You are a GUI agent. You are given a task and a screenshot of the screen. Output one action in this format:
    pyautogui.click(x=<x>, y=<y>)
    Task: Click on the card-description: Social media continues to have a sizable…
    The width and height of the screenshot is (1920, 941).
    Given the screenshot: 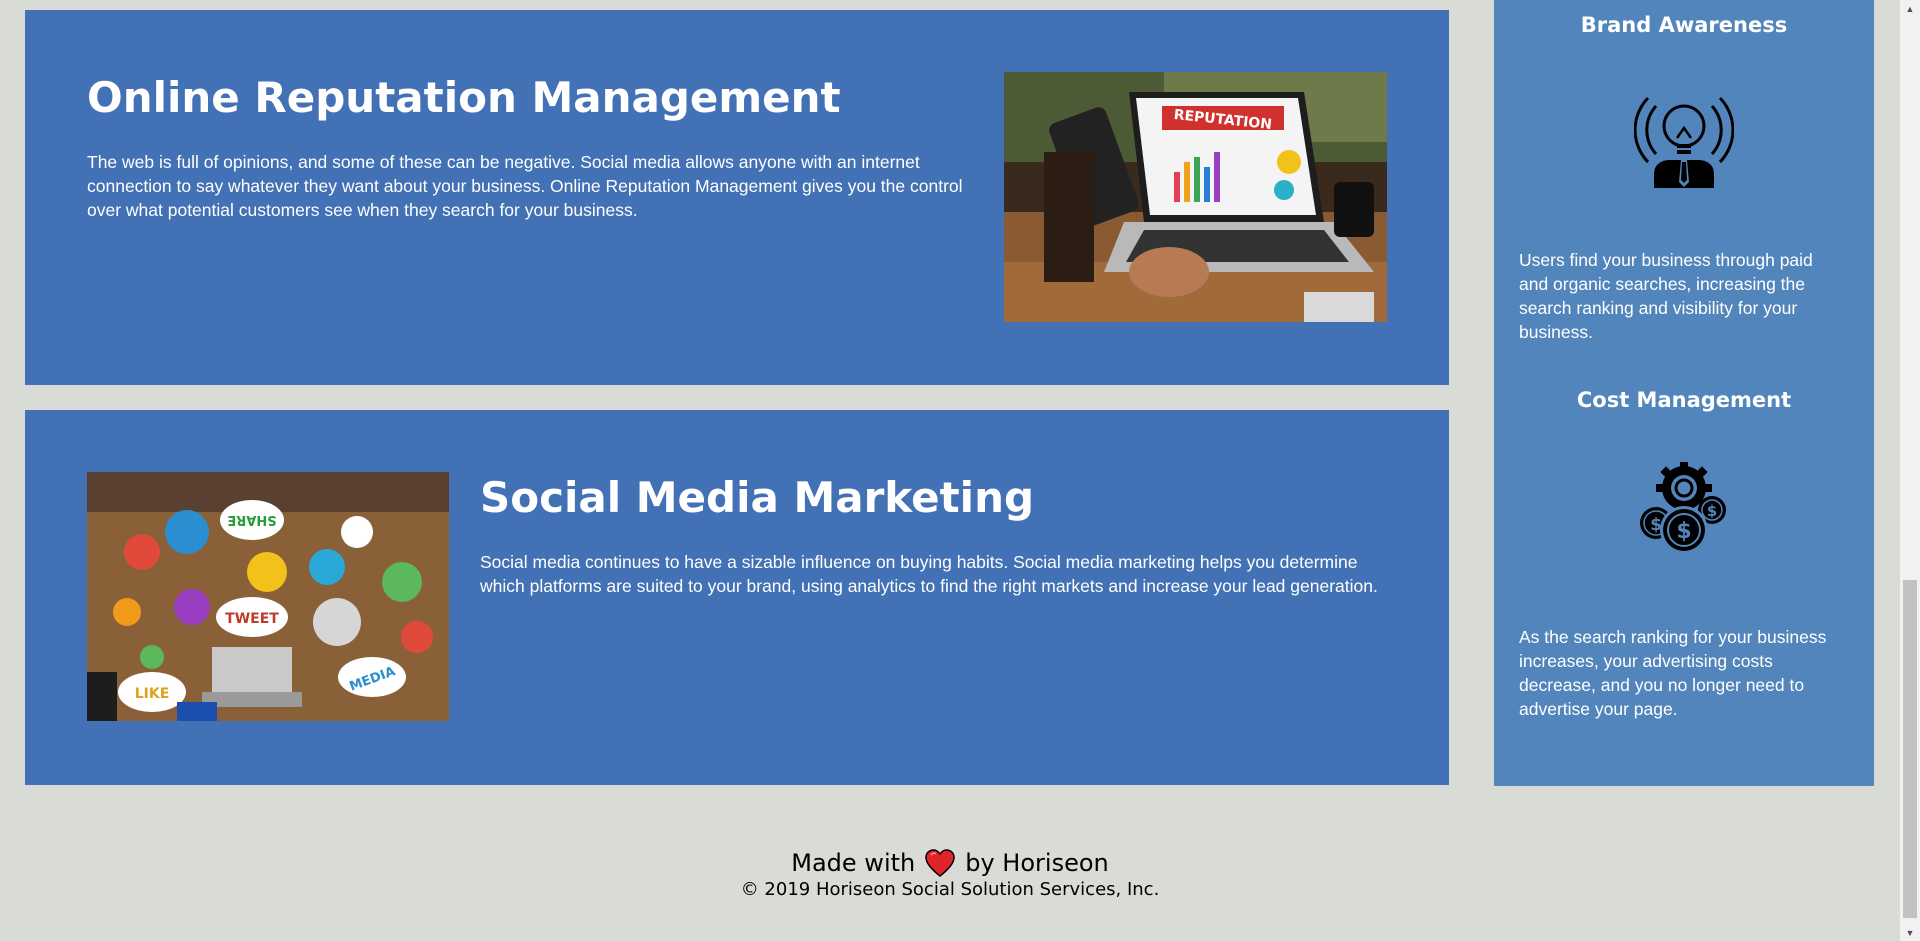 What is the action you would take?
    pyautogui.click(x=929, y=574)
    